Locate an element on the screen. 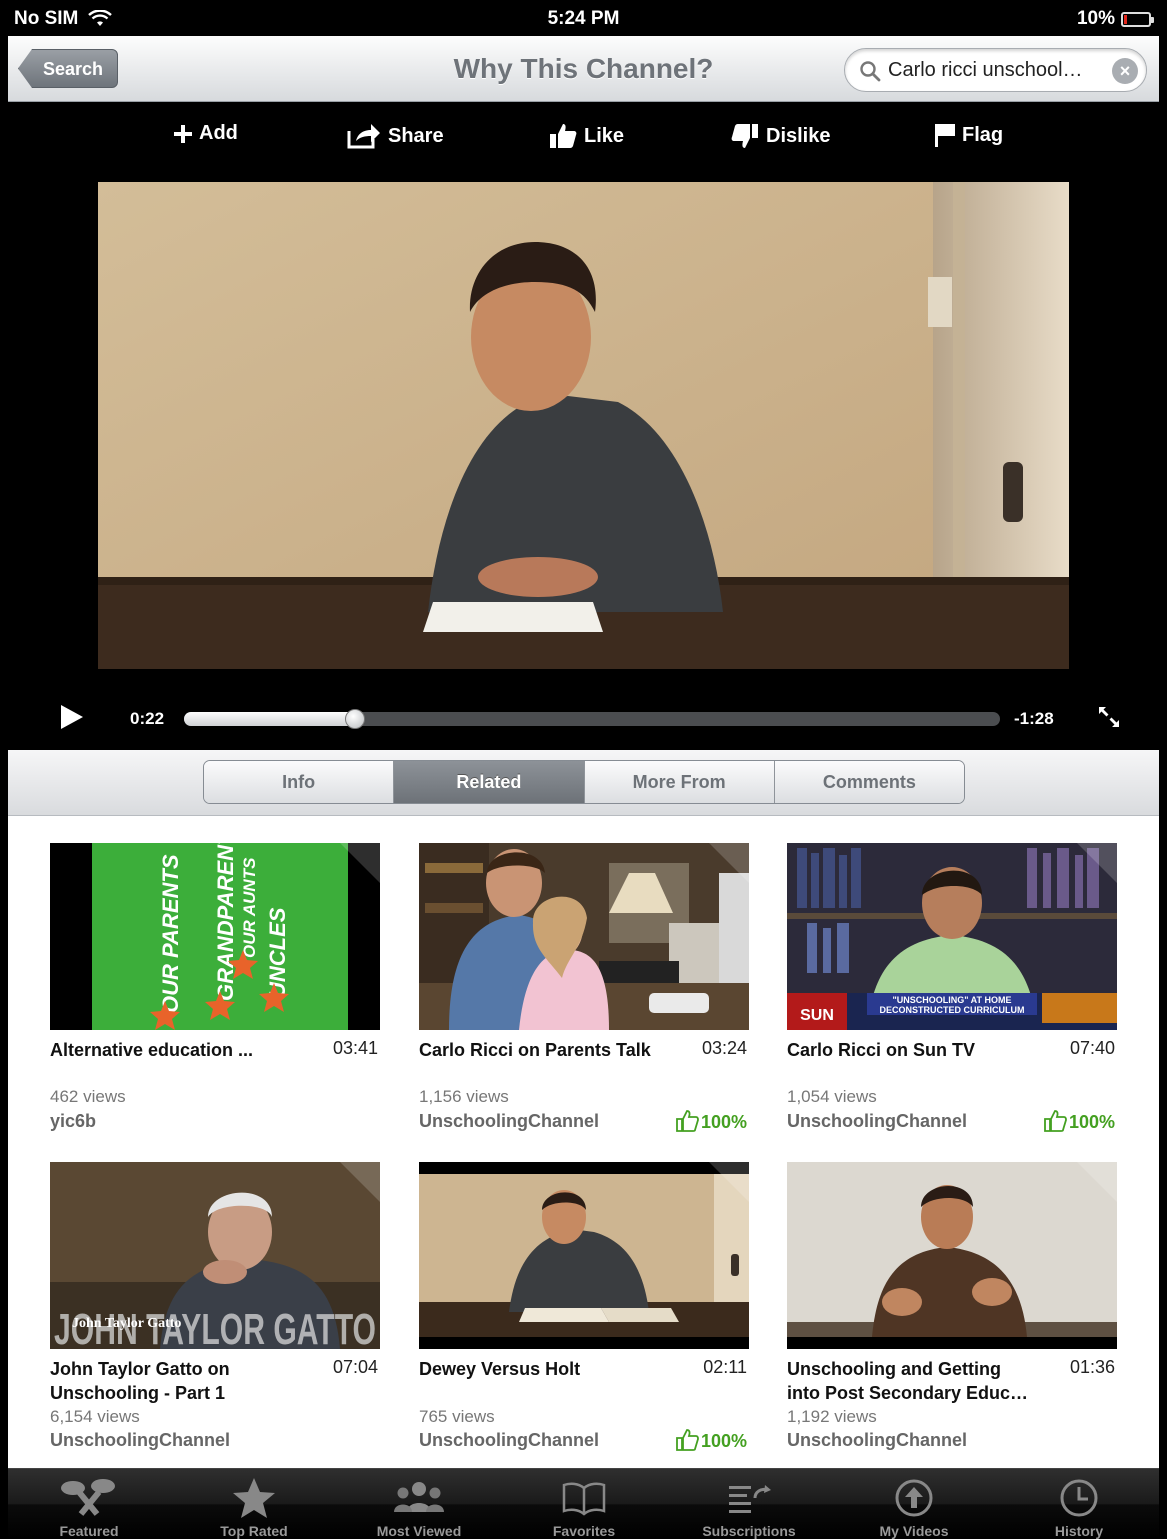 The image size is (1167, 1539). tab-info: Info is located at coordinates (299, 782).